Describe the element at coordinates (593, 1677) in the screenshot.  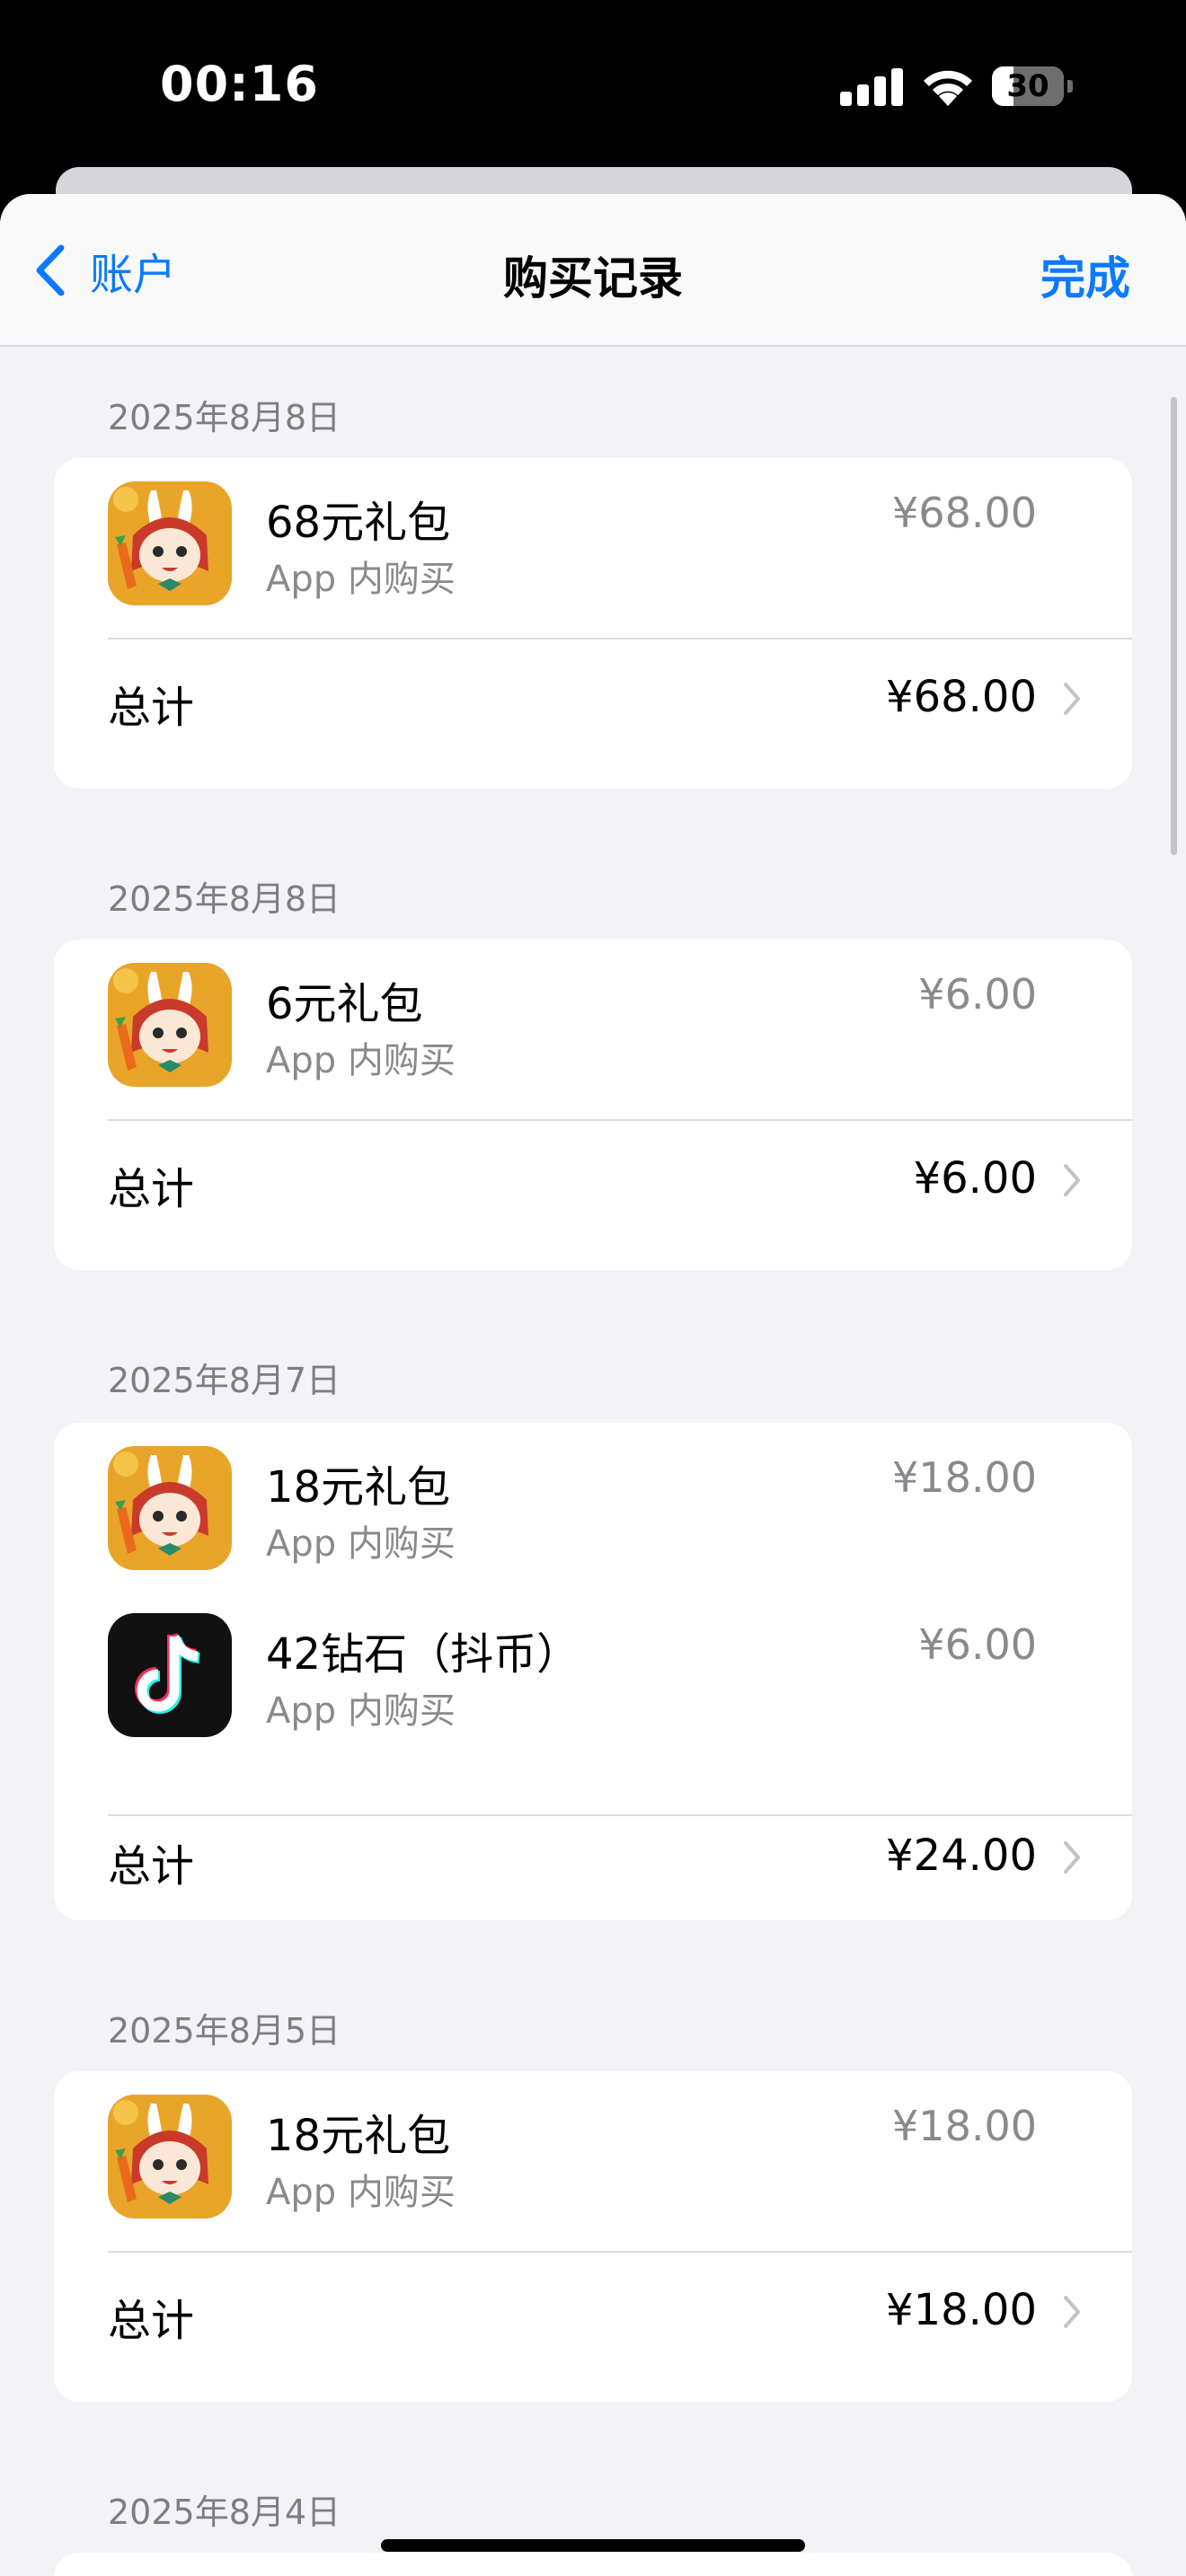
I see `purchase-item: 42钻石（抖币） App 内购买 ¥6.00` at that location.